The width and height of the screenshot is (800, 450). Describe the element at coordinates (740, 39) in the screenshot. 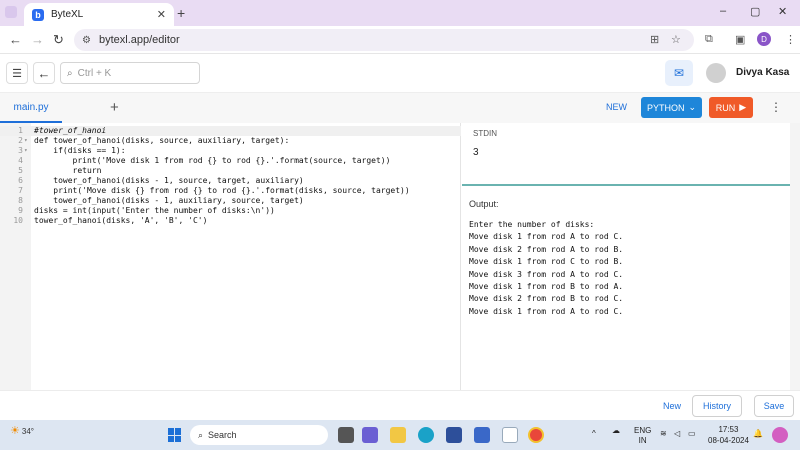

I see `side-panel-icon: ▣` at that location.